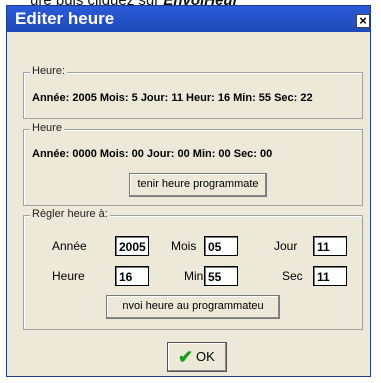 The width and height of the screenshot is (381, 383). Describe the element at coordinates (49, 71) in the screenshot. I see `current-time-legend: Heure:` at that location.